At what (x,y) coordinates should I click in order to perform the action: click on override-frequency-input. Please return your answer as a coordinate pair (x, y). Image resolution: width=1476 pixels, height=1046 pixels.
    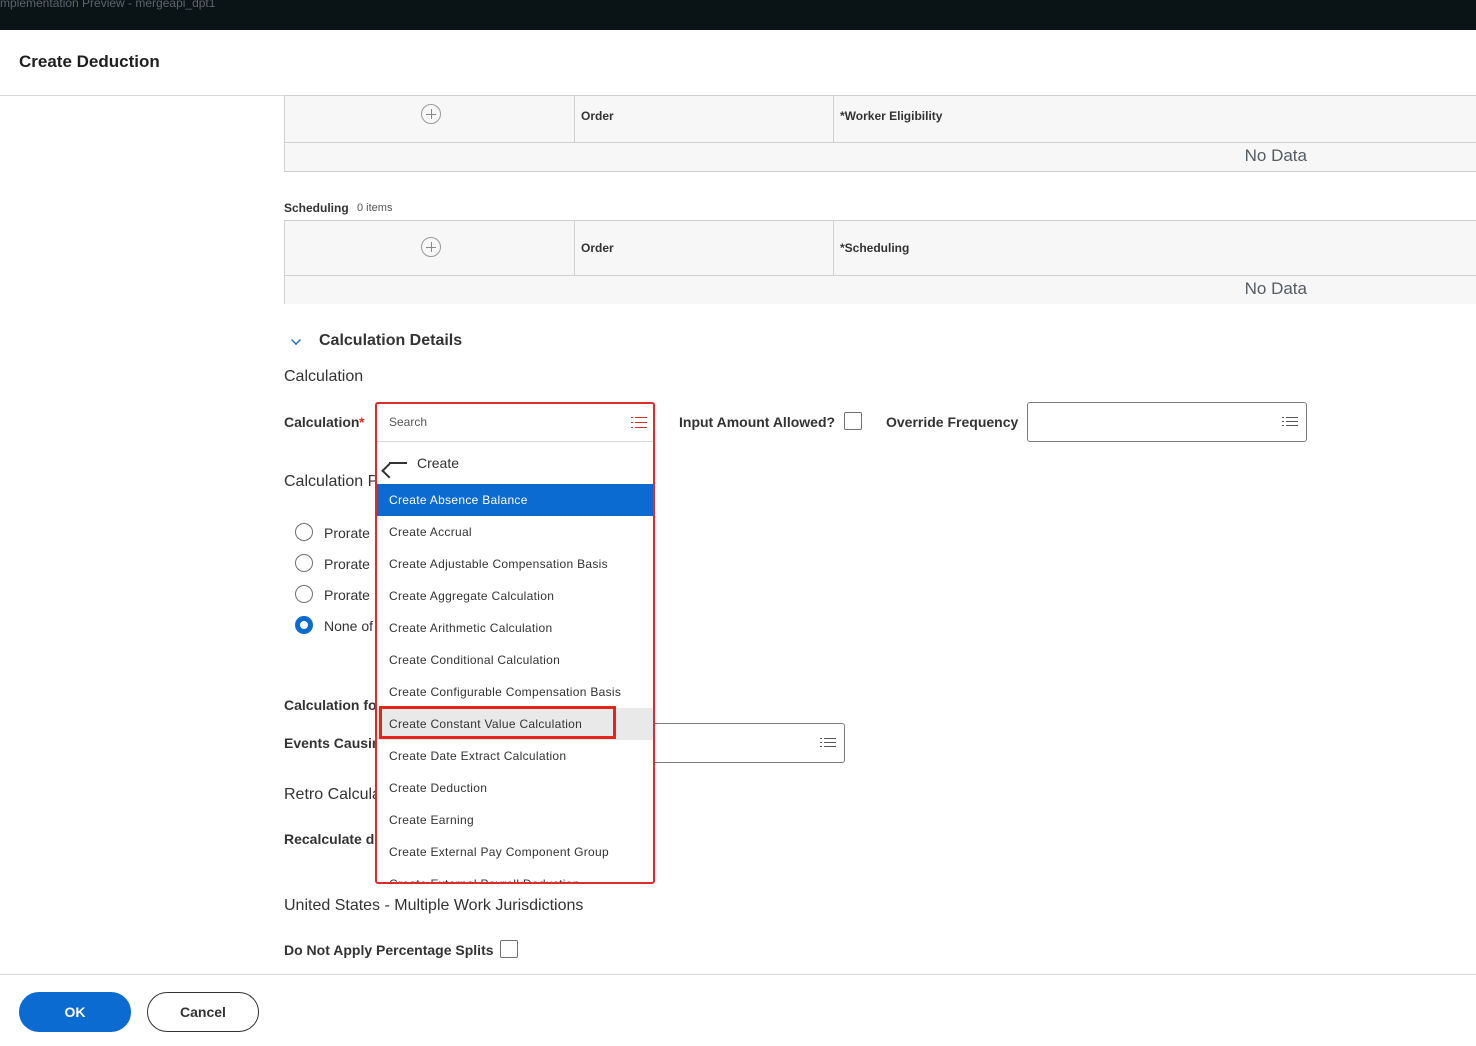
    Looking at the image, I should click on (1167, 422).